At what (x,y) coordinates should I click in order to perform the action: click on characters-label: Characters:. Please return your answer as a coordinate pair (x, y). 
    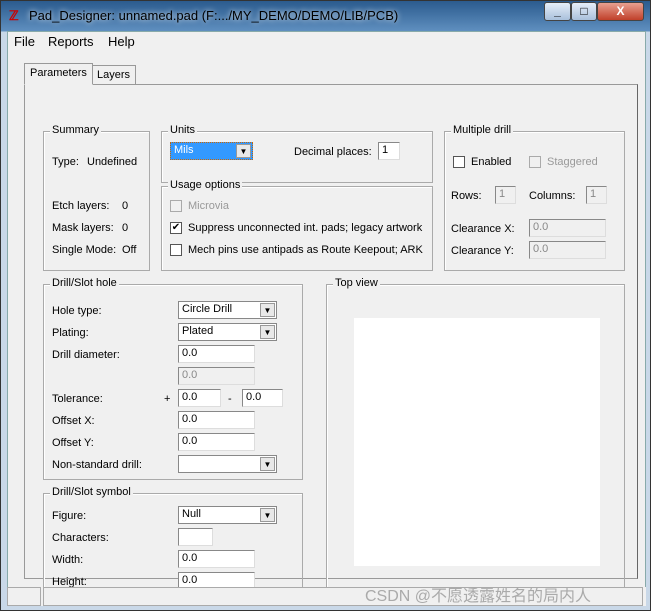
    Looking at the image, I should click on (80, 538).